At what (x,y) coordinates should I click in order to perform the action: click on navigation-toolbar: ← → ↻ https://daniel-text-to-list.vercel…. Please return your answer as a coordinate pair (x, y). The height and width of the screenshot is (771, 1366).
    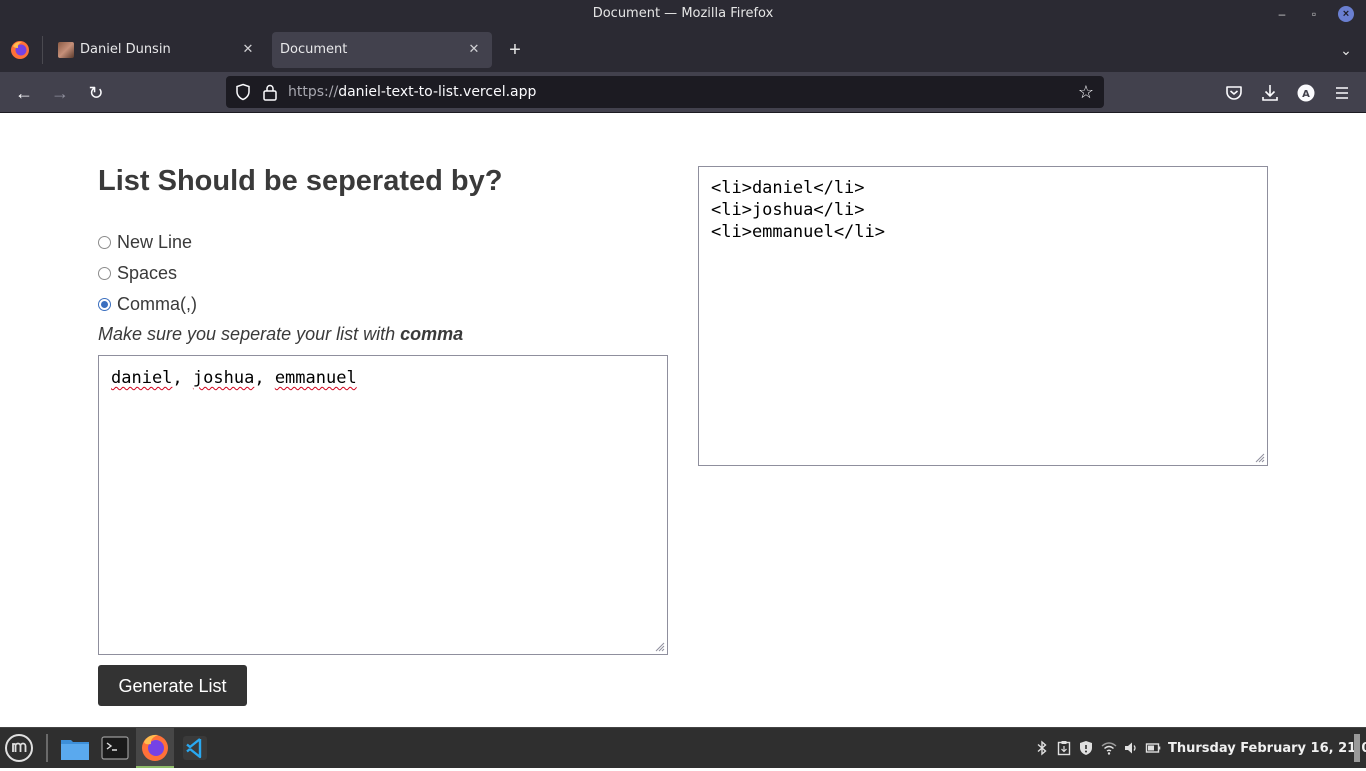
    Looking at the image, I should click on (683, 92).